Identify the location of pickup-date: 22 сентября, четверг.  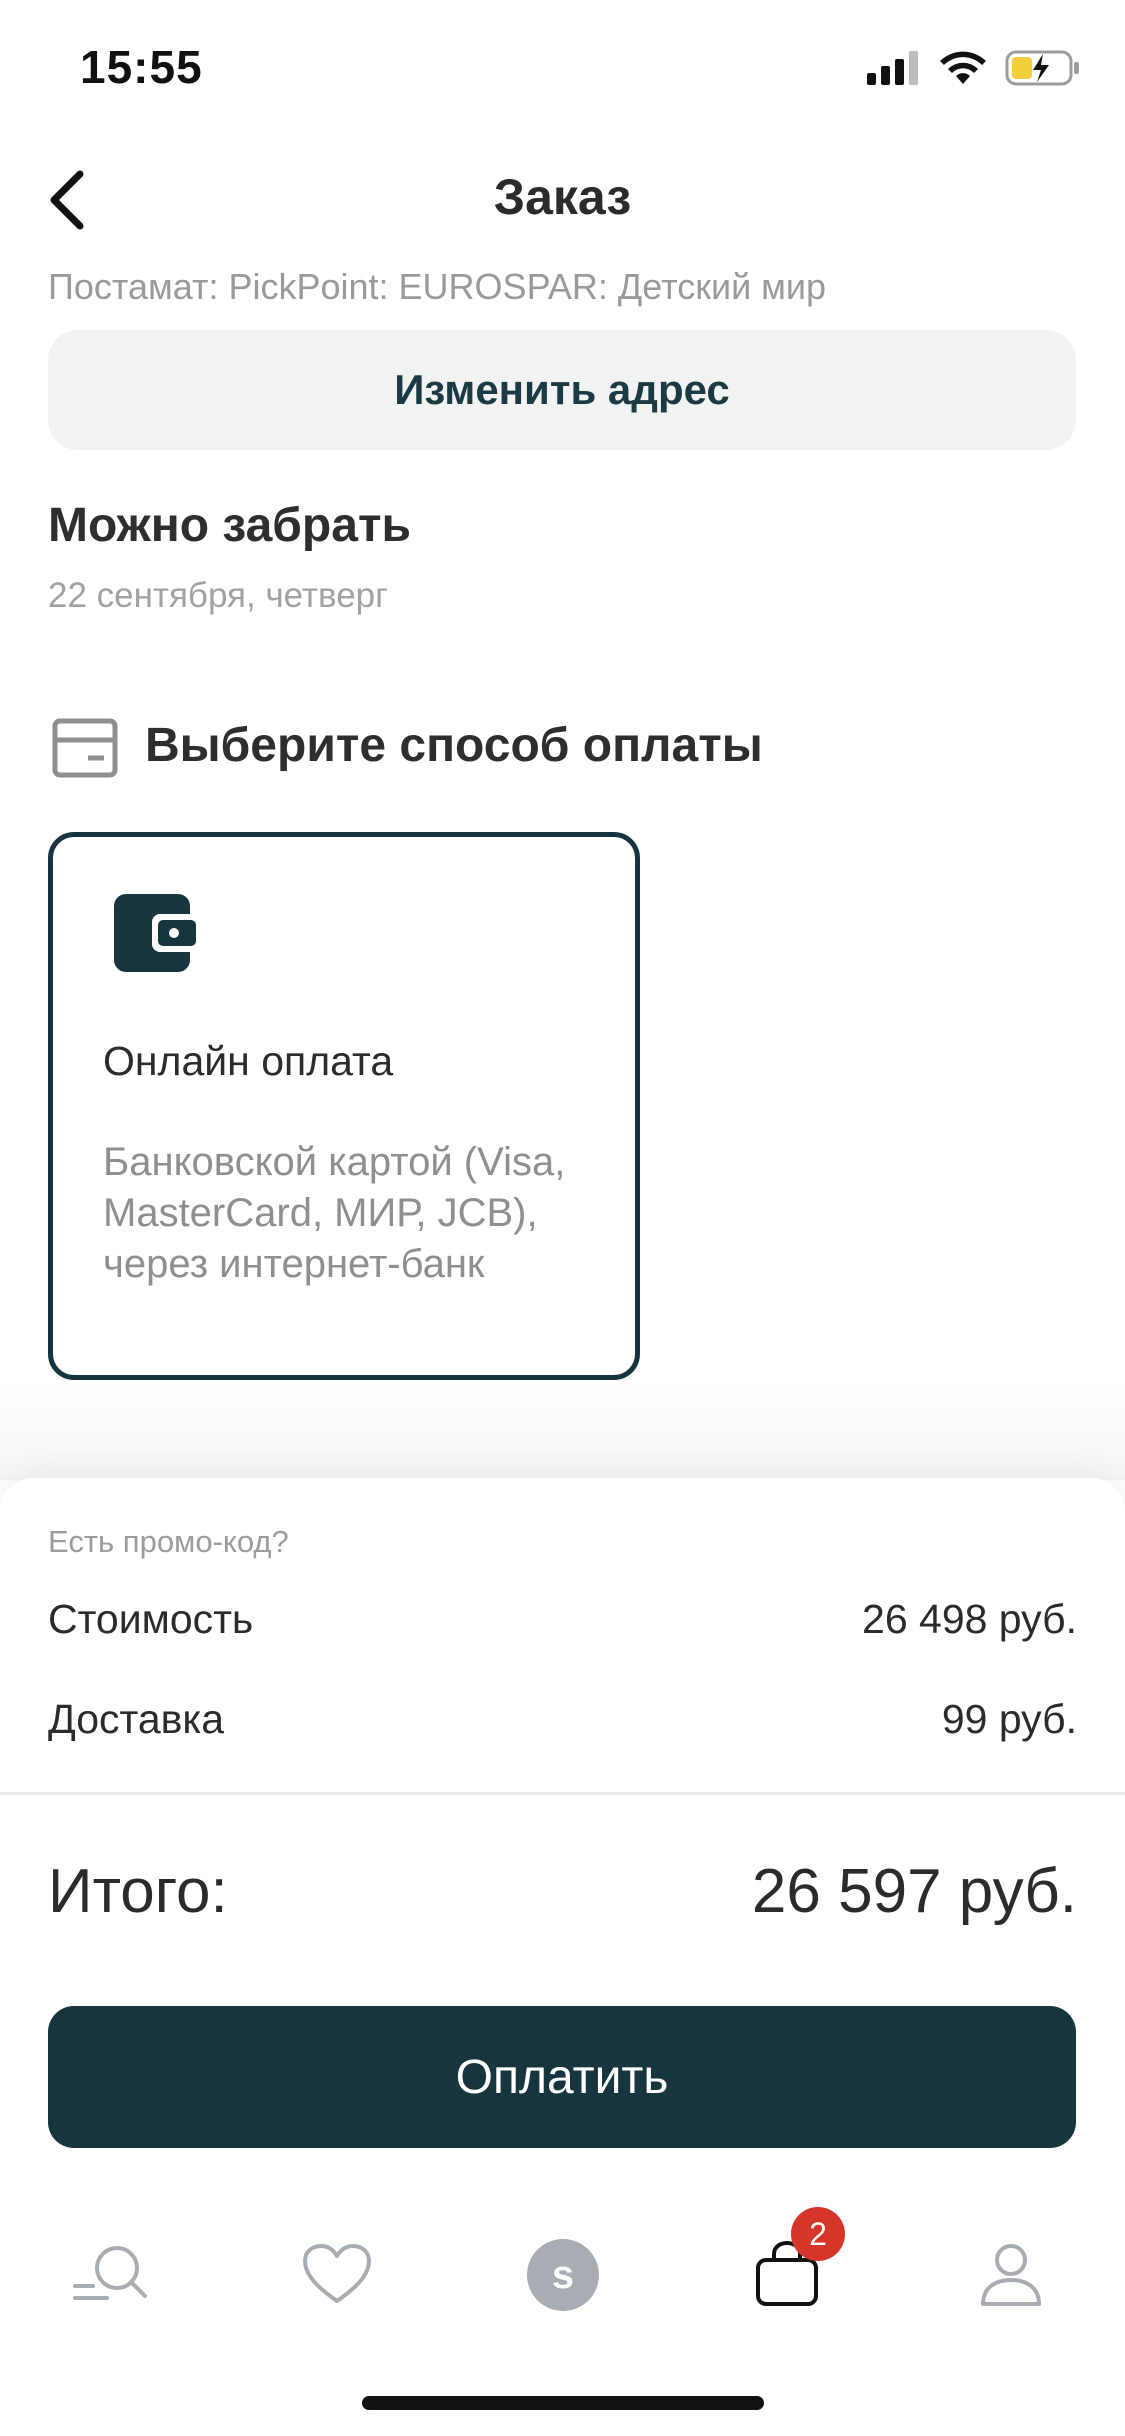
(218, 595).